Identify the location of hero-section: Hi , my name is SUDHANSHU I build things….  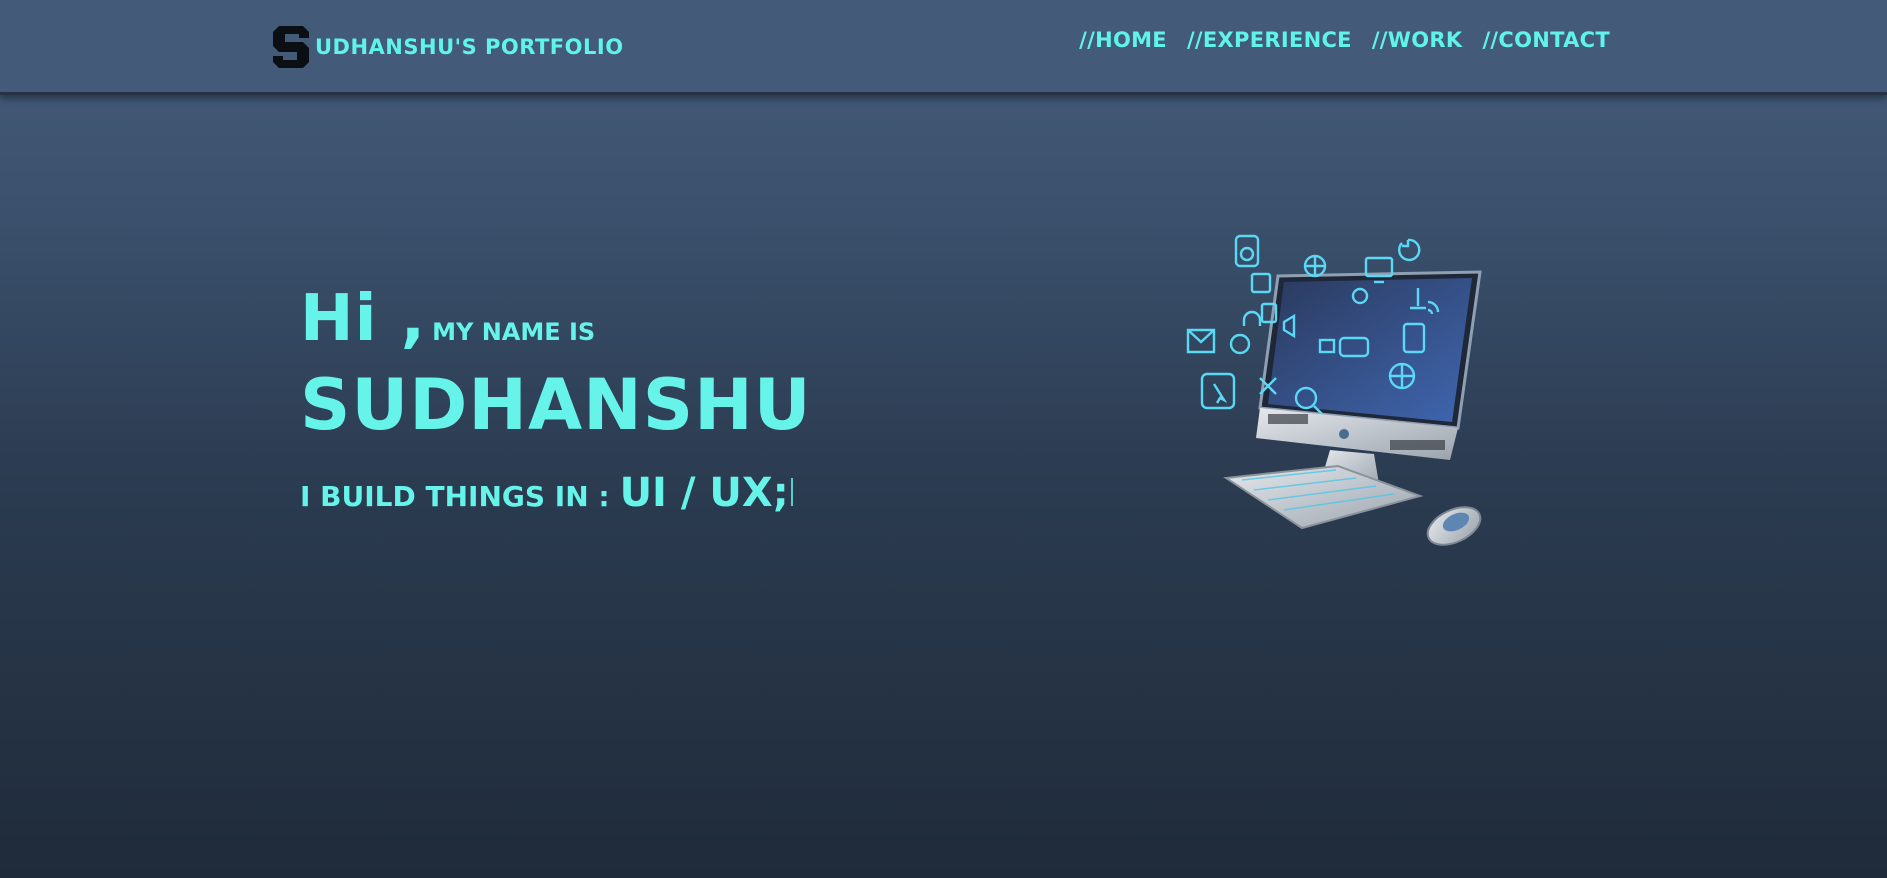
(556, 399).